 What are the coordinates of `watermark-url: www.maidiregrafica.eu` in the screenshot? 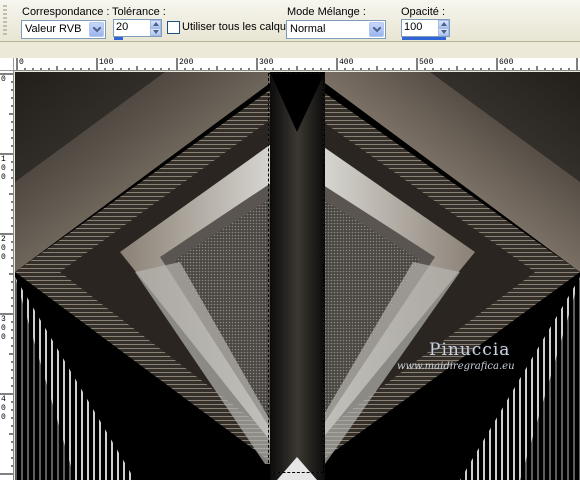 It's located at (456, 366).